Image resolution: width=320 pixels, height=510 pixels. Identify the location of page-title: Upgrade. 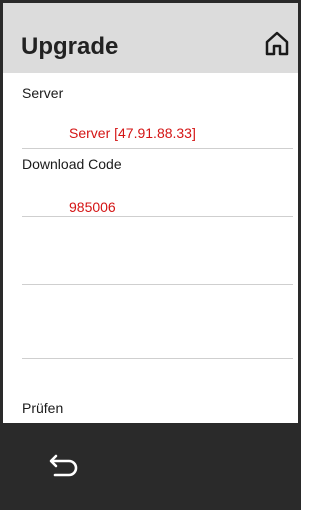
(70, 46).